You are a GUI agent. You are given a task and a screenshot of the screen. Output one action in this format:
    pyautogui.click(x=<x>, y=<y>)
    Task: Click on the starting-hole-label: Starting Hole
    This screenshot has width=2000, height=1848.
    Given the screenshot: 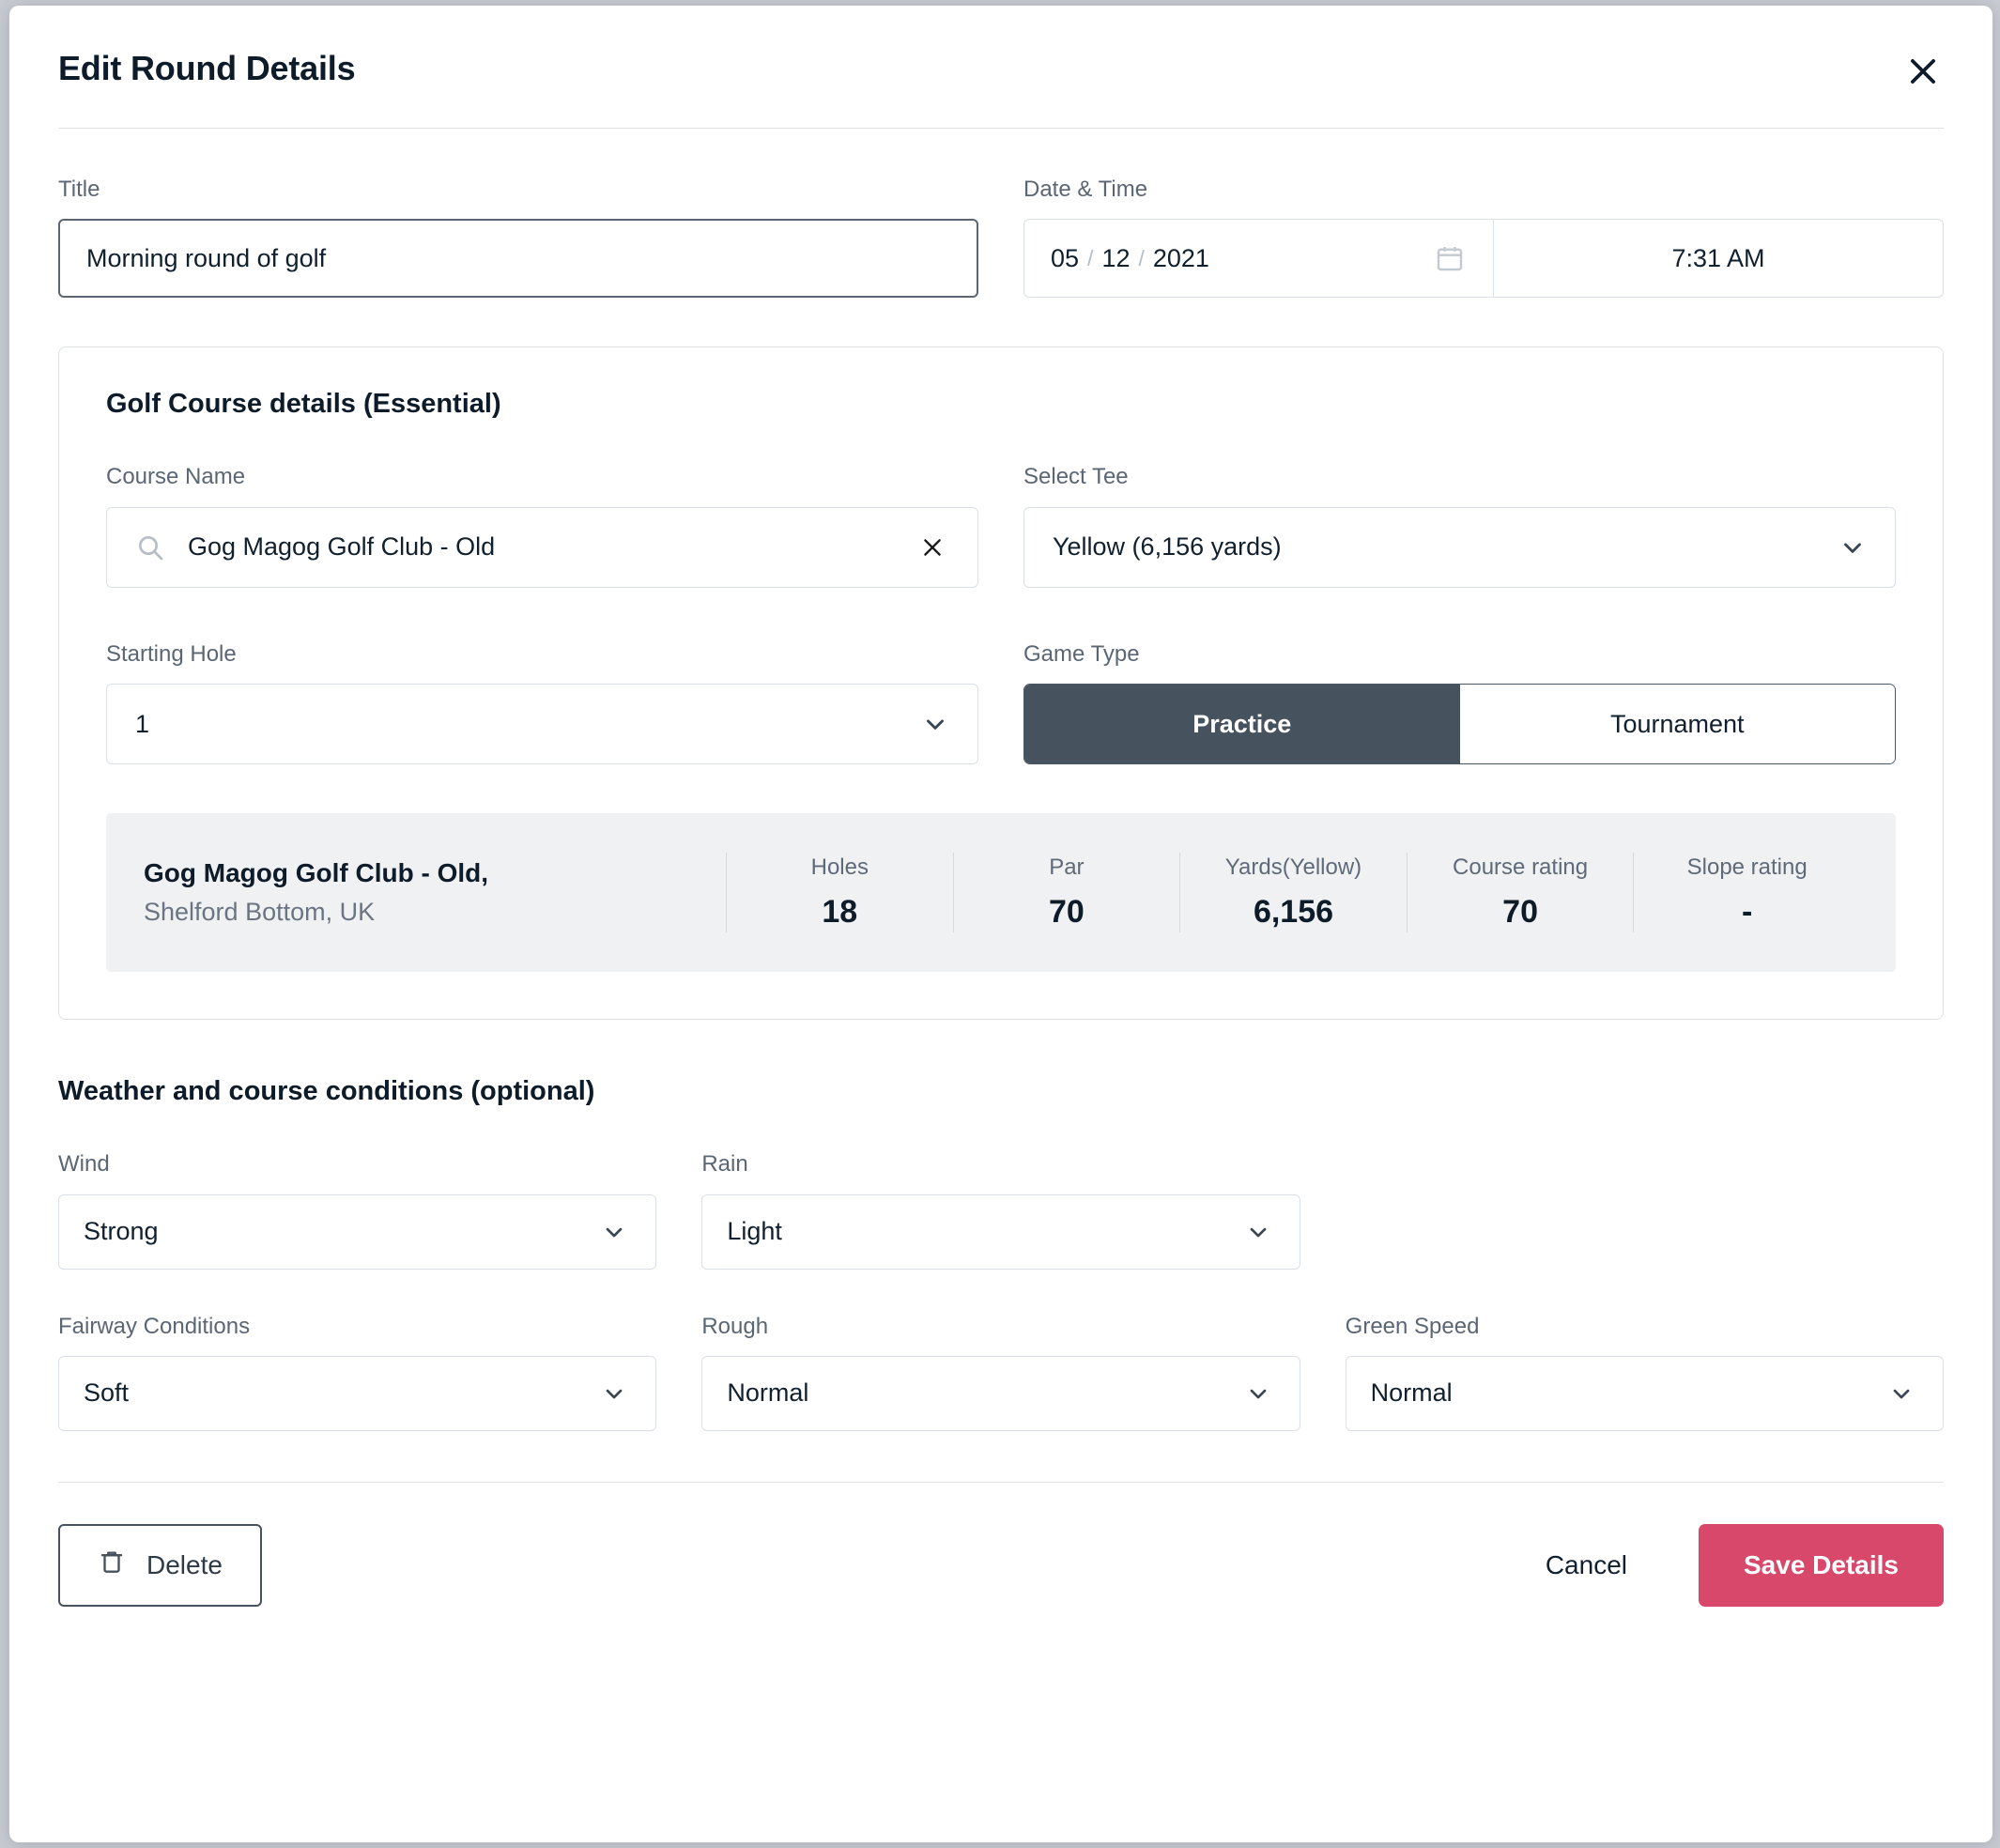 What is the action you would take?
    pyautogui.click(x=171, y=653)
    